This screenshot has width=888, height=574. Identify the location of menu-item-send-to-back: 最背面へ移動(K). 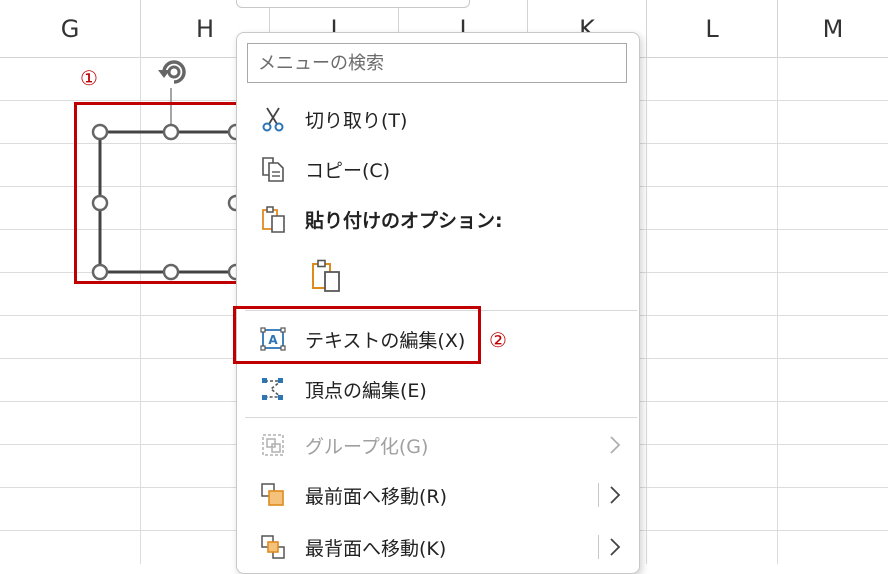
(438, 547).